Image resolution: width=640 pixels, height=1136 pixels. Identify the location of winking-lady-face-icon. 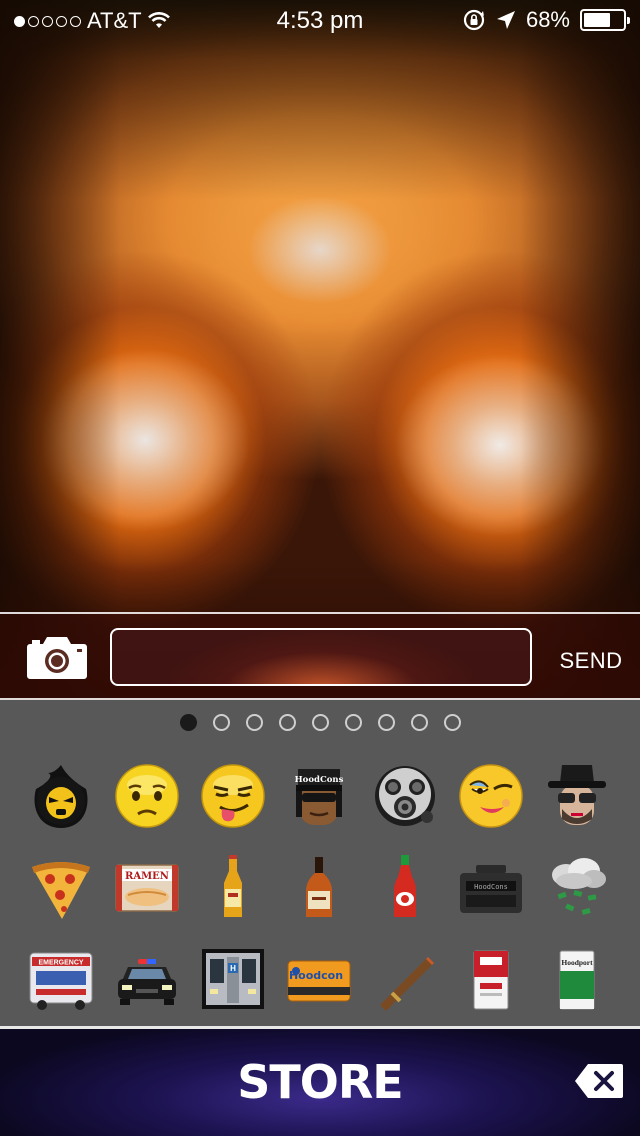
(491, 796).